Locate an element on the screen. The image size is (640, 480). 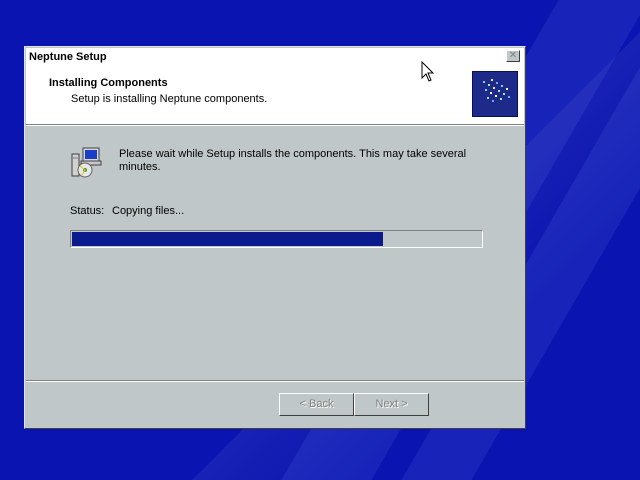
progress-fill is located at coordinates (227, 239).